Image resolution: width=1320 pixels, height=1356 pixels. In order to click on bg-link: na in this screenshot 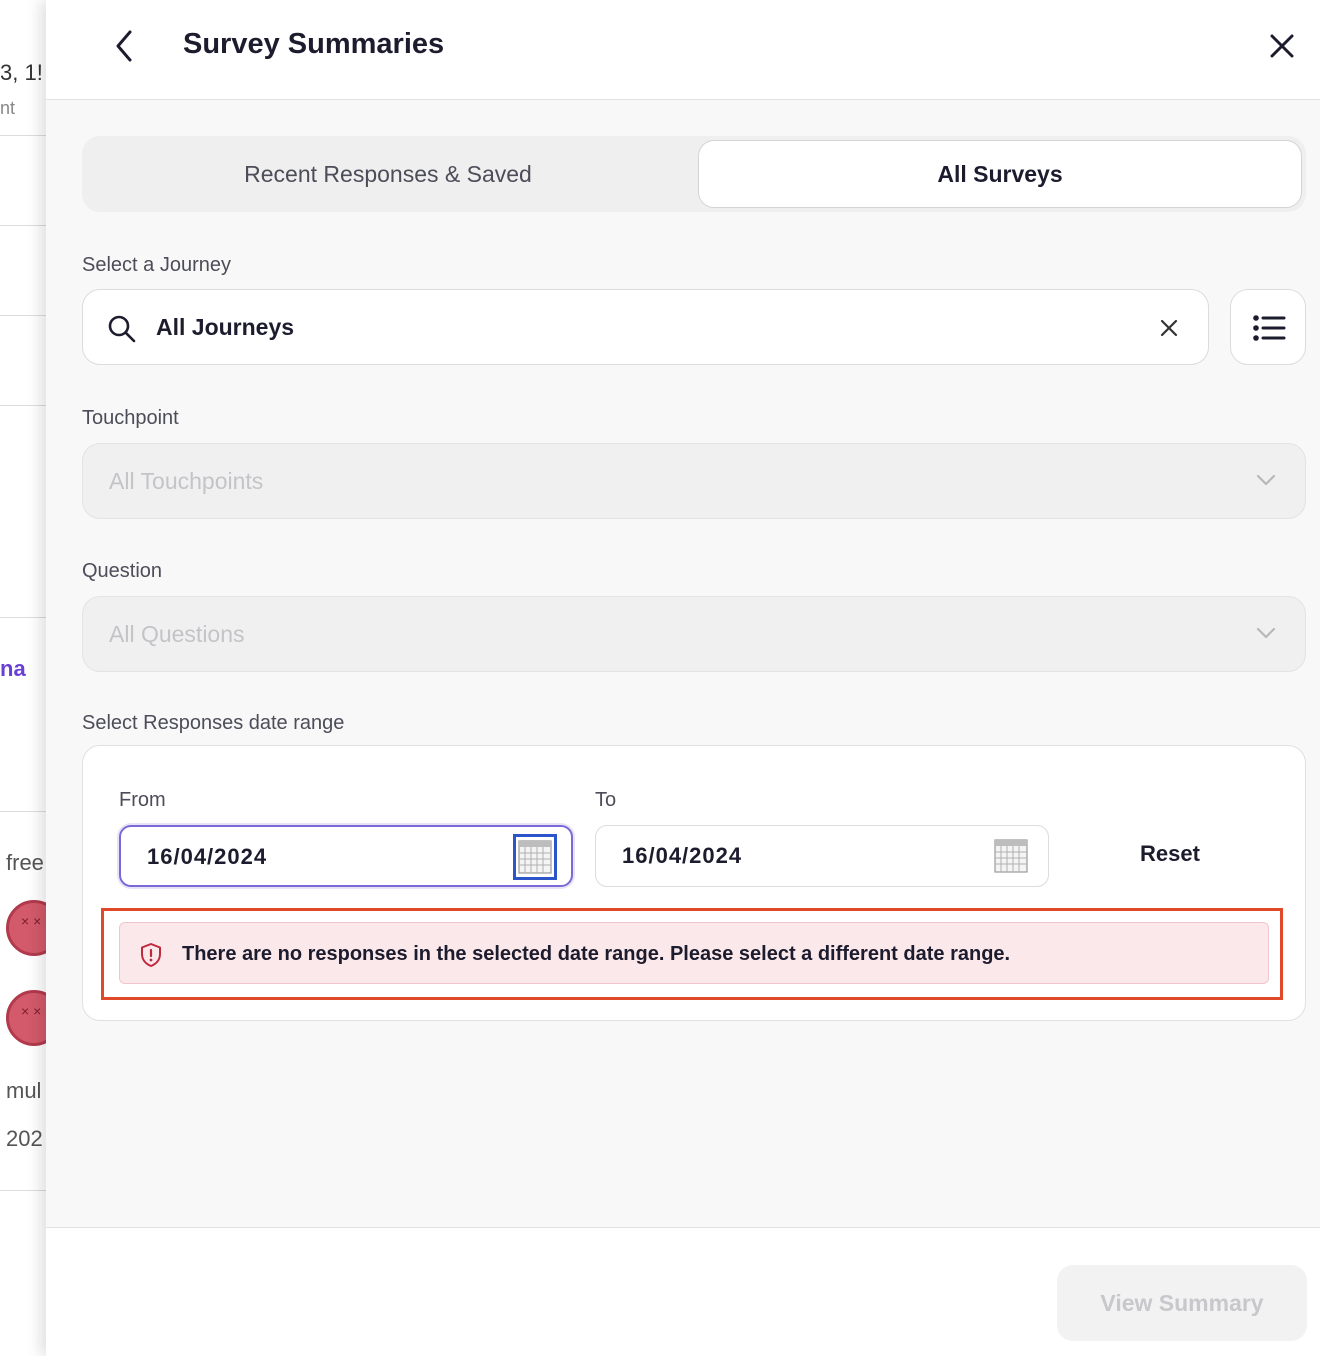, I will do `click(13, 668)`.